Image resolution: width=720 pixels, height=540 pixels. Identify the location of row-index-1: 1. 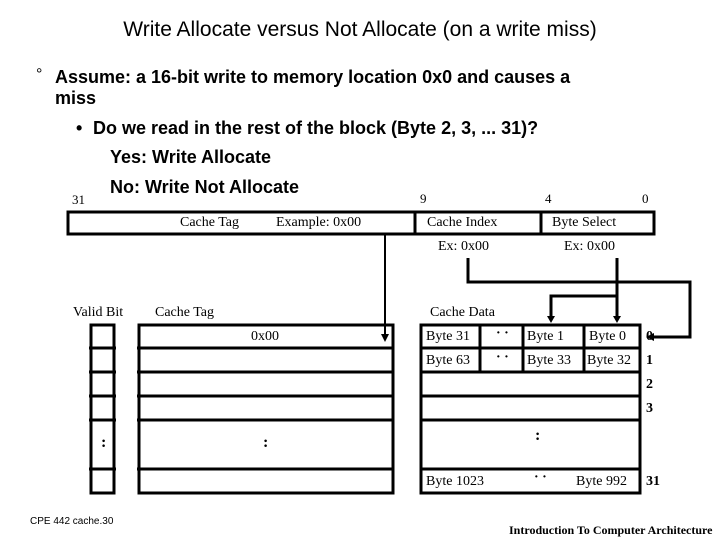
(649, 360).